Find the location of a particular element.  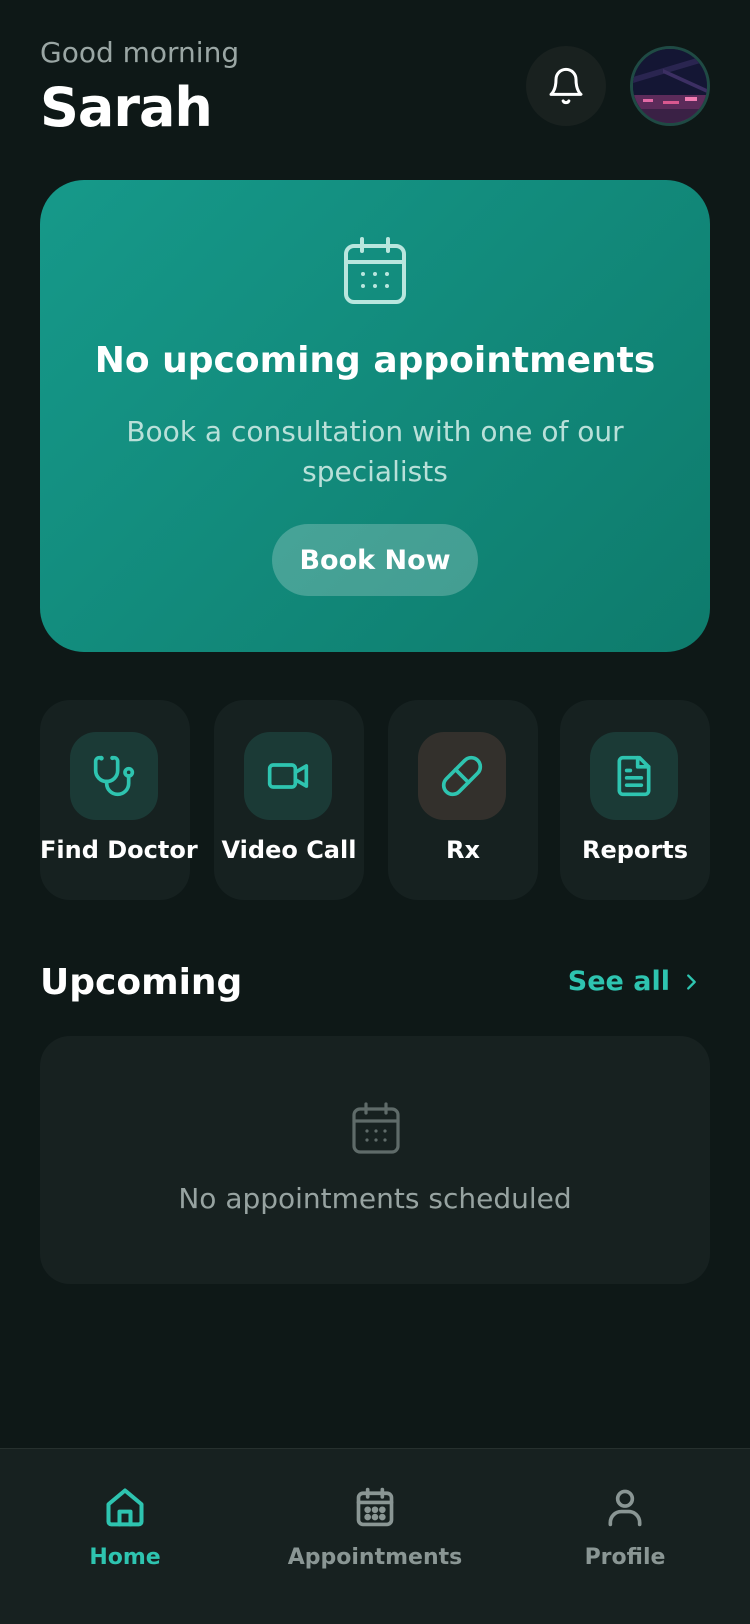

reports-icon-tile is located at coordinates (634, 776).